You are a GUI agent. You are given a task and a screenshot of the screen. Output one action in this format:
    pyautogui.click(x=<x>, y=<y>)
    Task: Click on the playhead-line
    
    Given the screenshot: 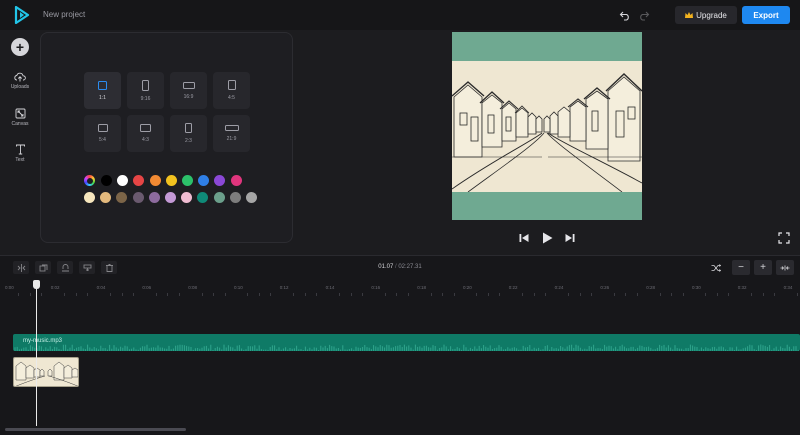 What is the action you would take?
    pyautogui.click(x=36, y=353)
    